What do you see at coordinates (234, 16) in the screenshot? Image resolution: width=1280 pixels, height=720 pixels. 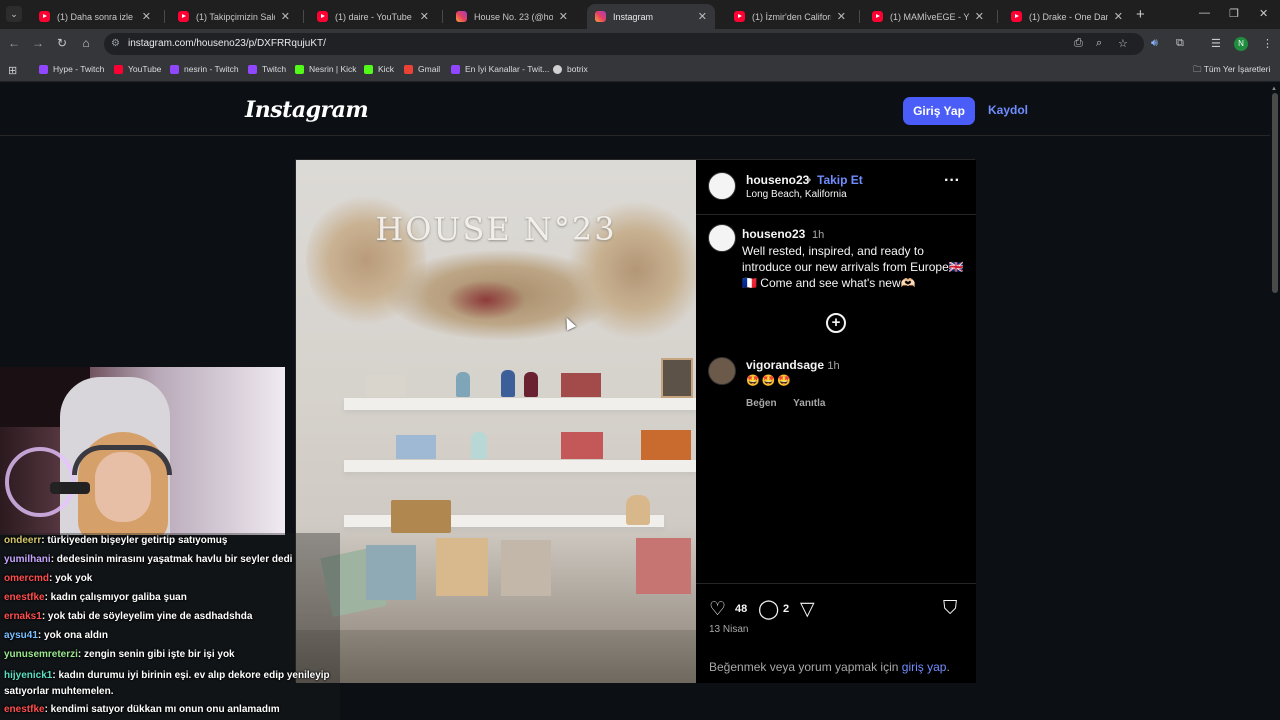 I see `browser-tab: (1) Takipçimizin Salonunu ✕` at bounding box center [234, 16].